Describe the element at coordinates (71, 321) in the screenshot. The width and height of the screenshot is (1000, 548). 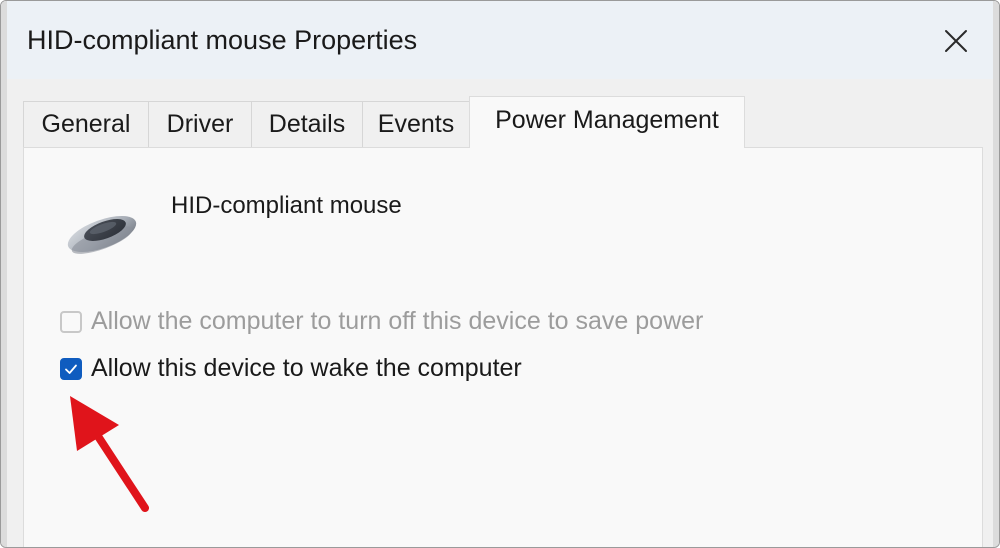
I see `allow-turn-off-checkbox` at that location.